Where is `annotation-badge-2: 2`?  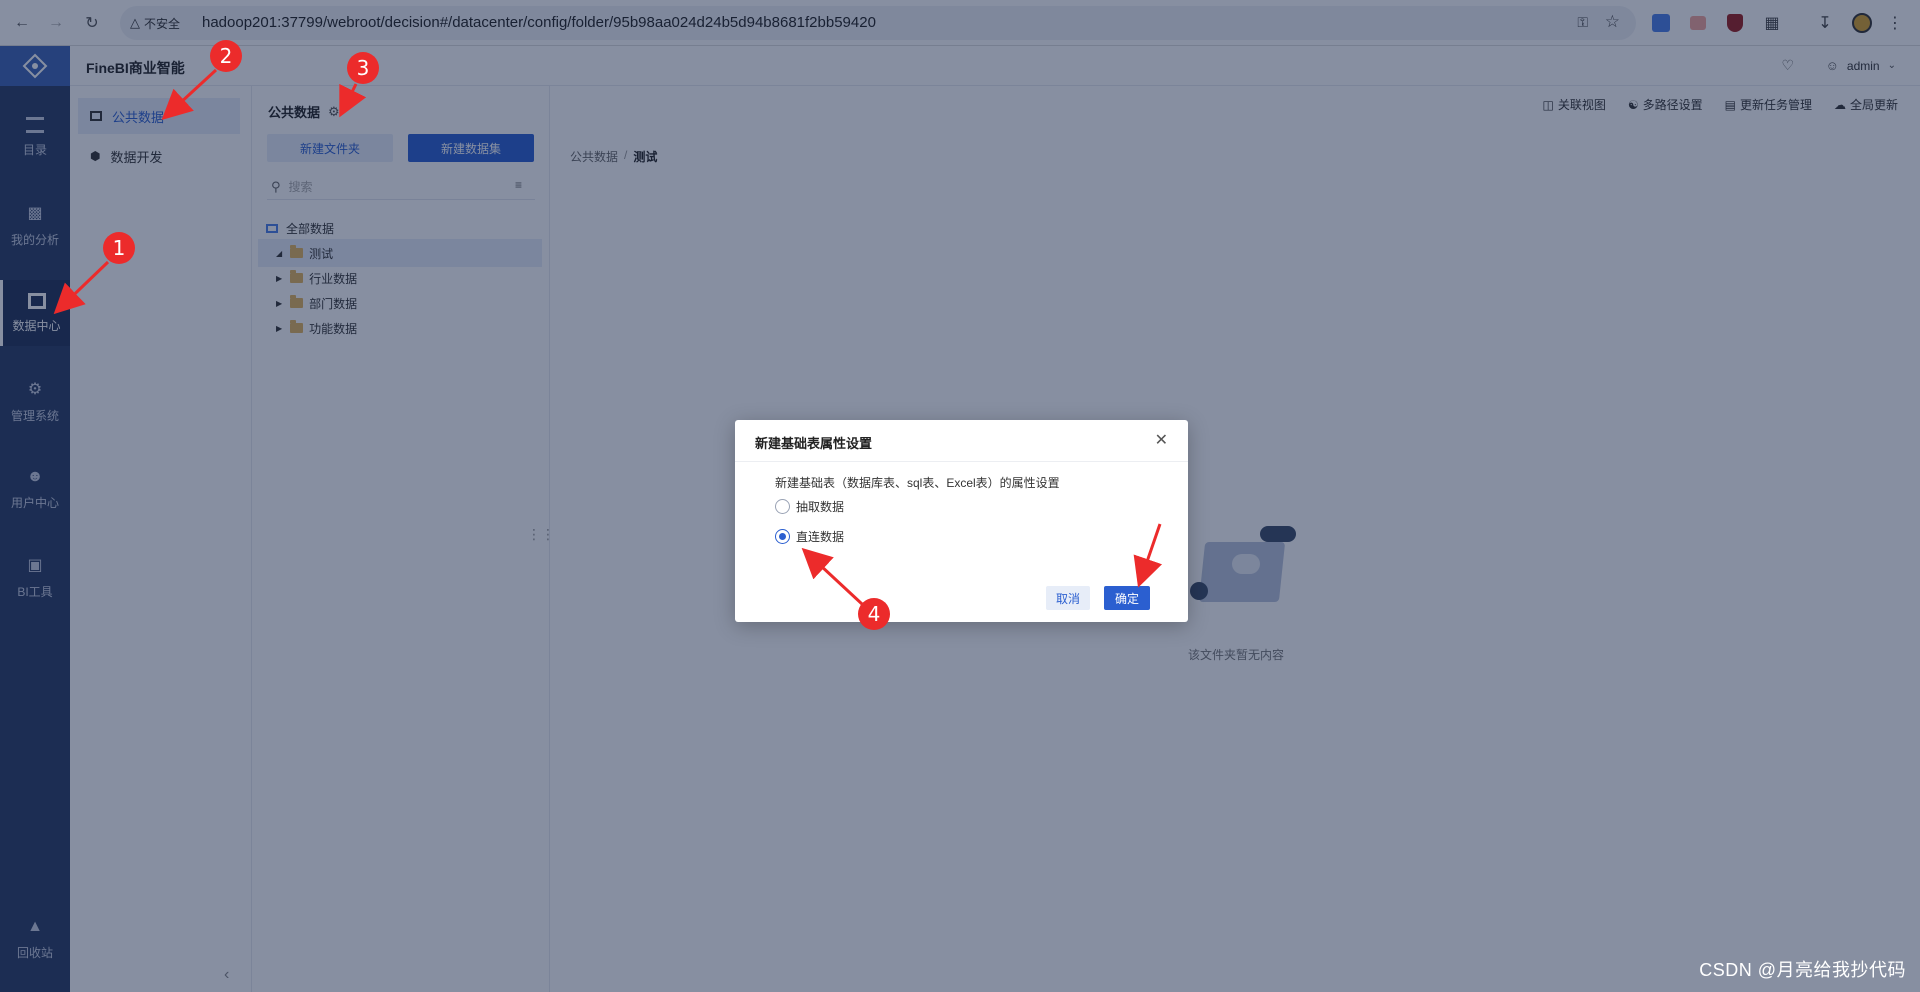
annotation-badge-2: 2 is located at coordinates (226, 56).